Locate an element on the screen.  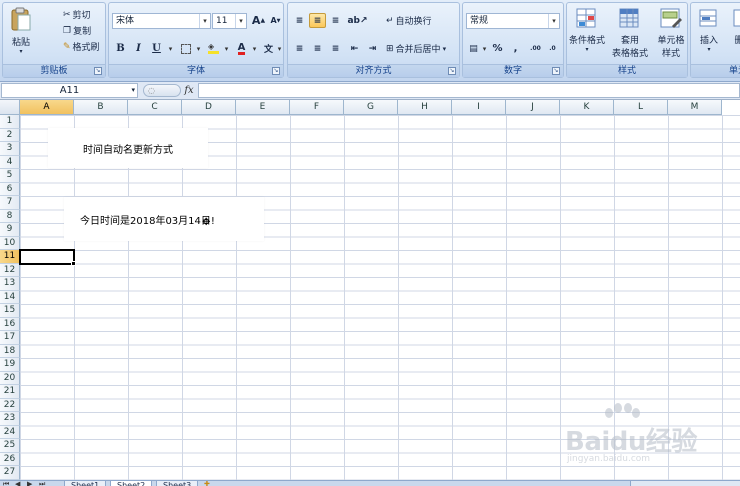
active-cell is located at coordinates (47, 257).